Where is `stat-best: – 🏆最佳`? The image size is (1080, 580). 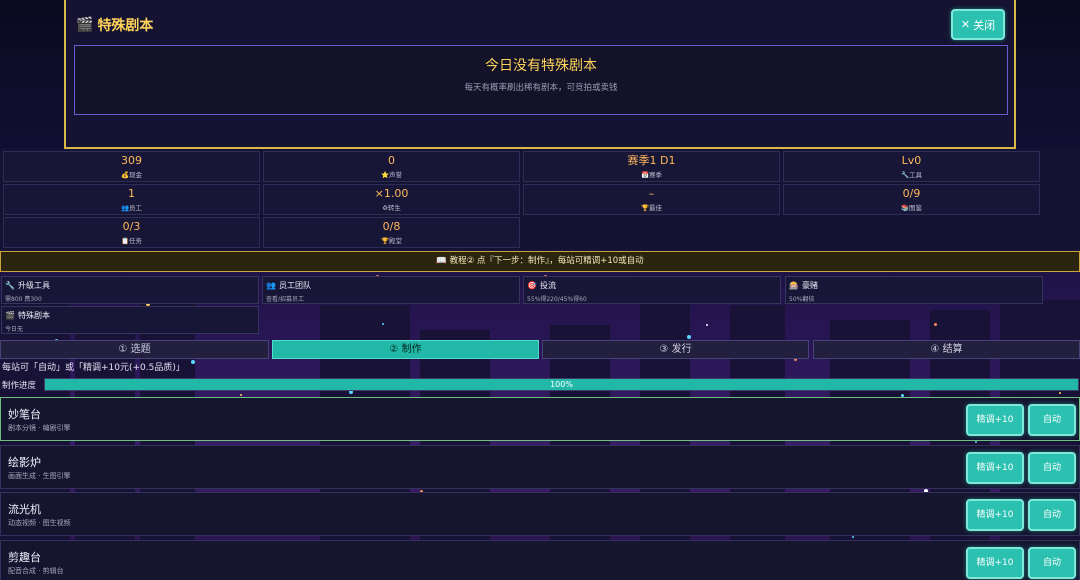
stat-best: – 🏆最佳 is located at coordinates (651, 199).